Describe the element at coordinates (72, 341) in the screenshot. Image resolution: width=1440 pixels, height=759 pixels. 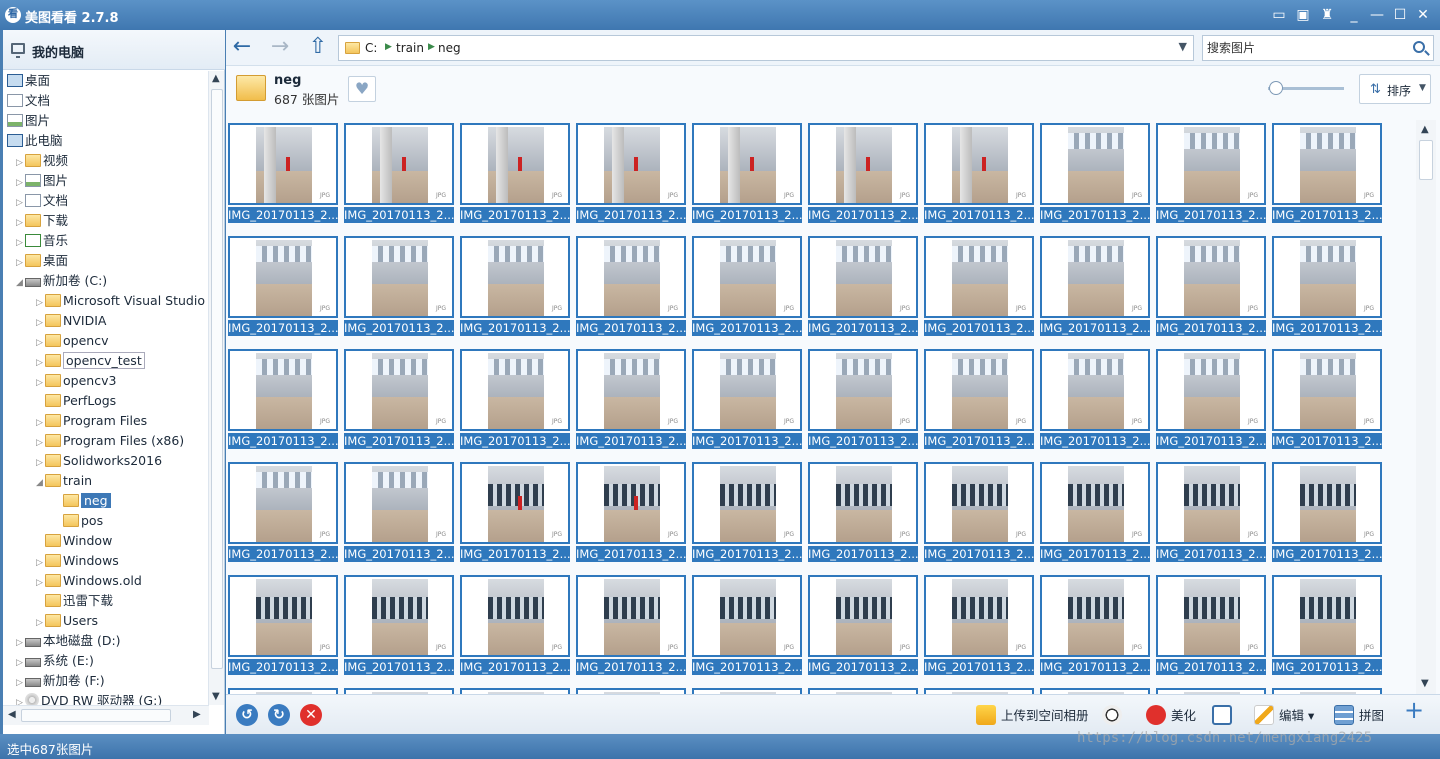
I see `tree-item: ▷ opencv` at that location.